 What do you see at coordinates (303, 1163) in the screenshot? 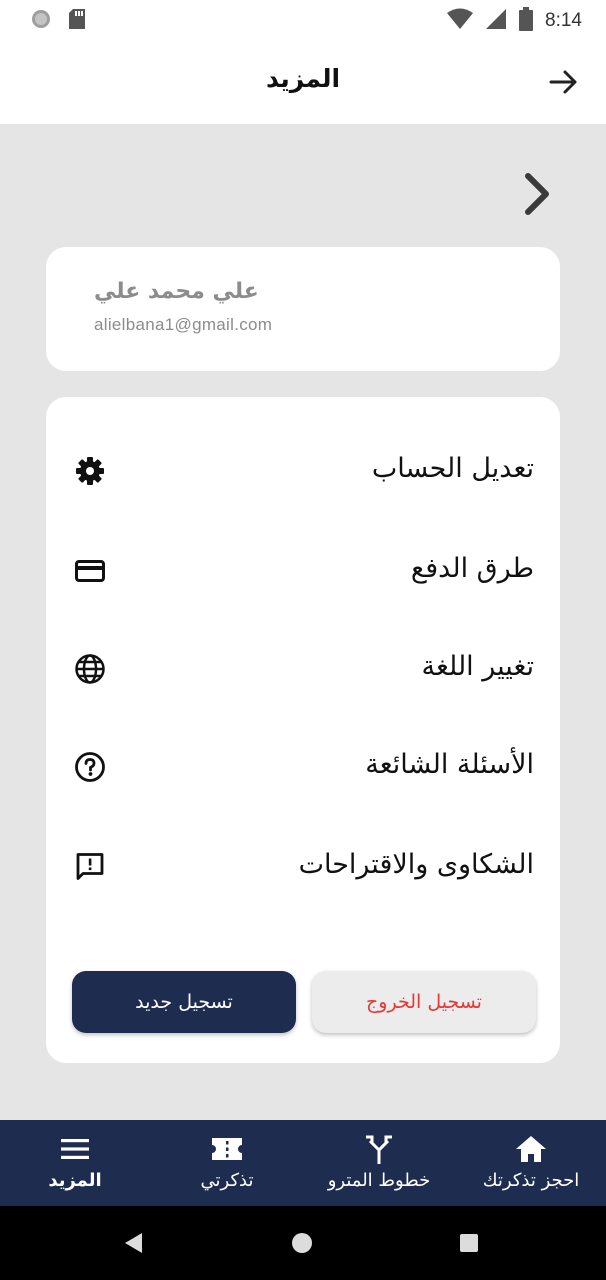
I see `bottom-nav: احجز تذكرتك خطوط المترو تذكرتي المزيد` at bounding box center [303, 1163].